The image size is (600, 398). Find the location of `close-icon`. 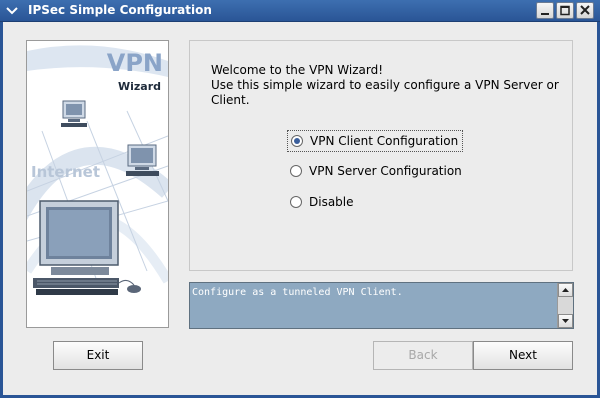

close-icon is located at coordinates (585, 10).